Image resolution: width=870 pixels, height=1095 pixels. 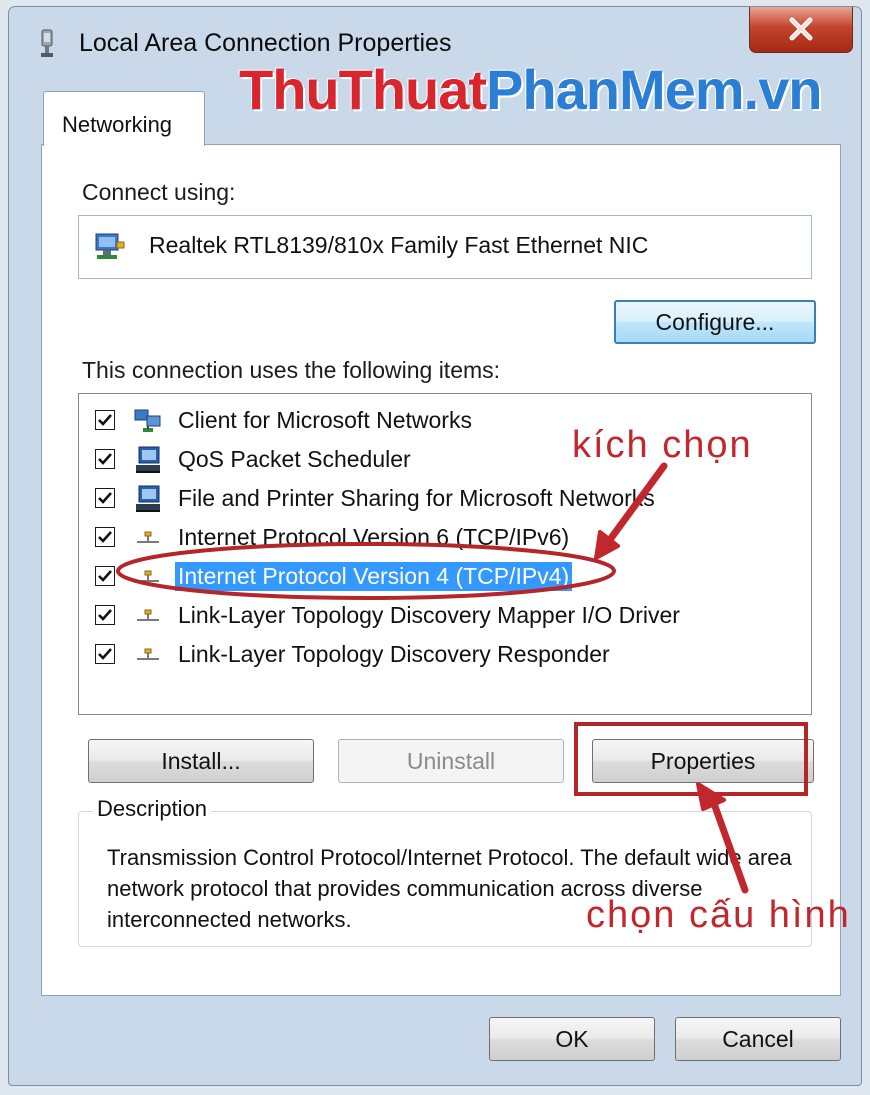 I want to click on site-watermark: ThuThuatPhanMem.vn, so click(x=530, y=89).